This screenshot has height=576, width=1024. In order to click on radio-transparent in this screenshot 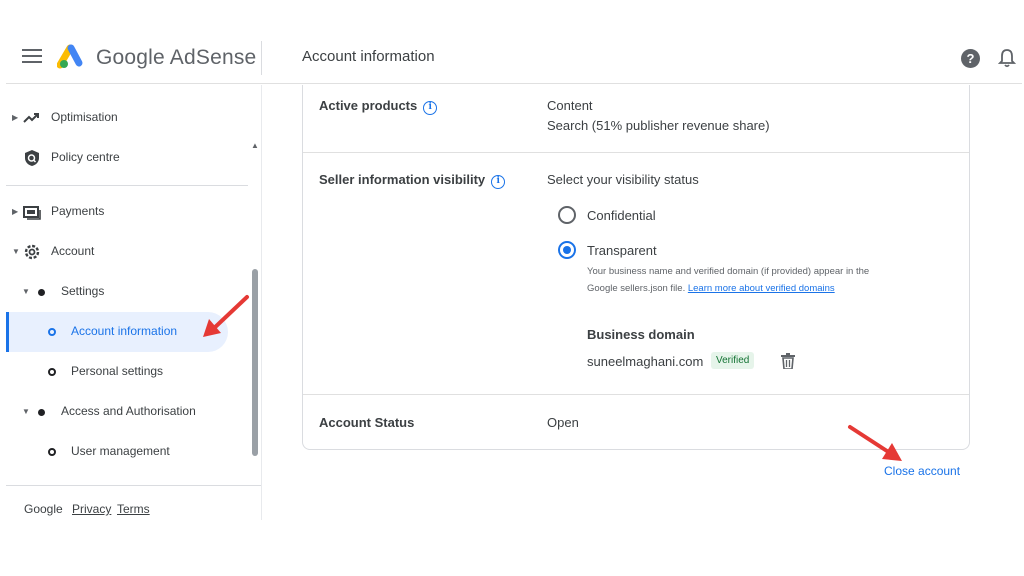, I will do `click(567, 250)`.